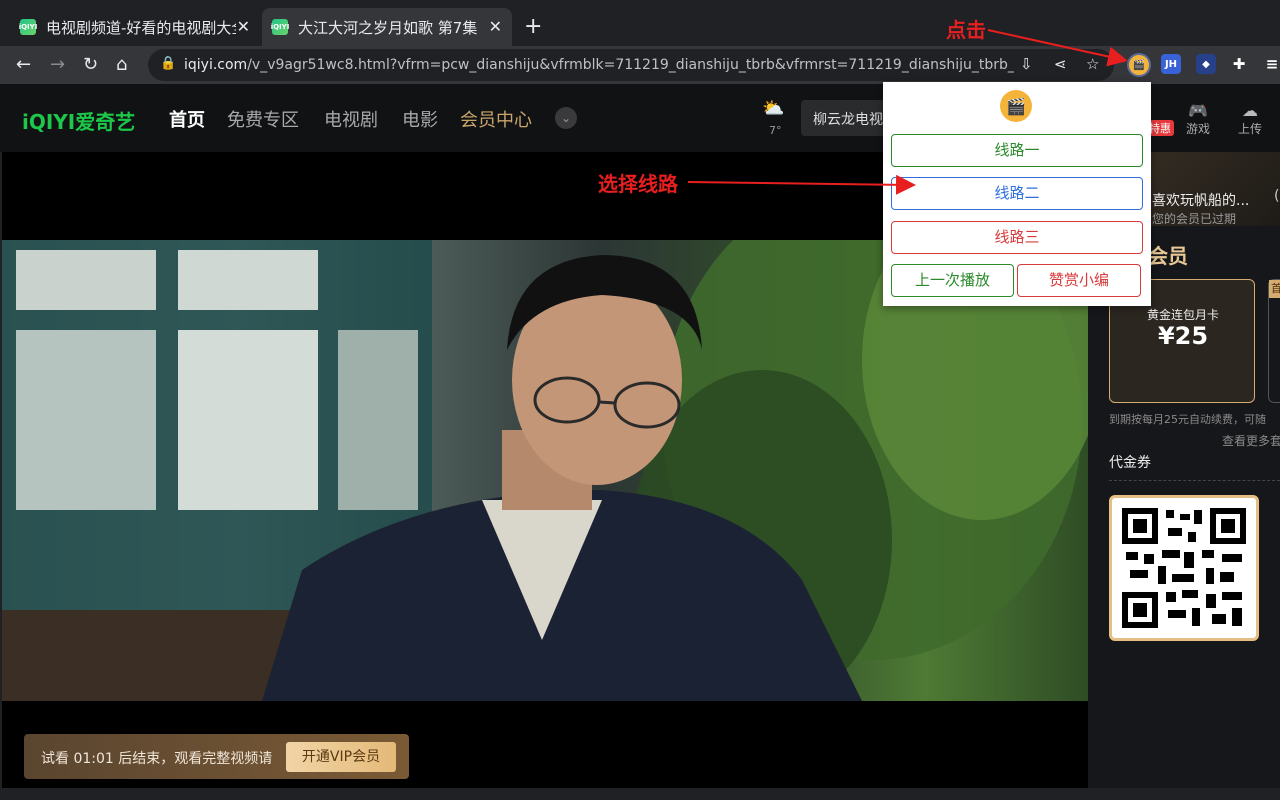  Describe the element at coordinates (640, 794) in the screenshot. I see `status-strip` at that location.